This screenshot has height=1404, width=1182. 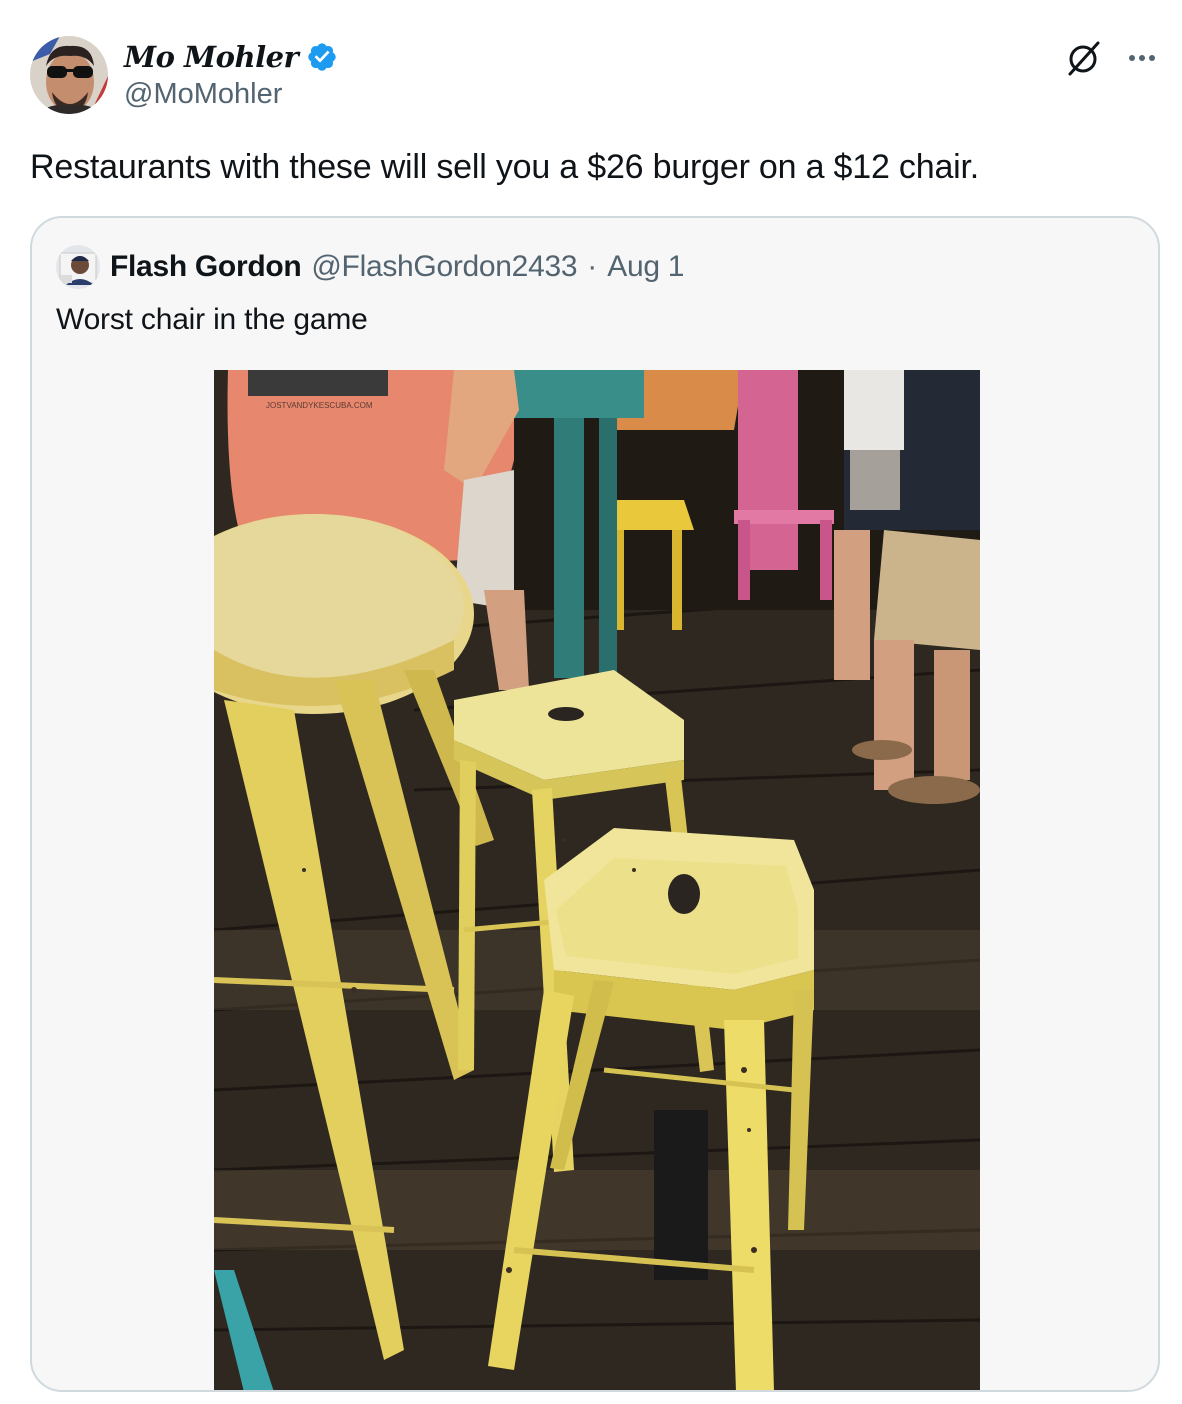 I want to click on author-handle: @MoMohler, so click(x=231, y=94).